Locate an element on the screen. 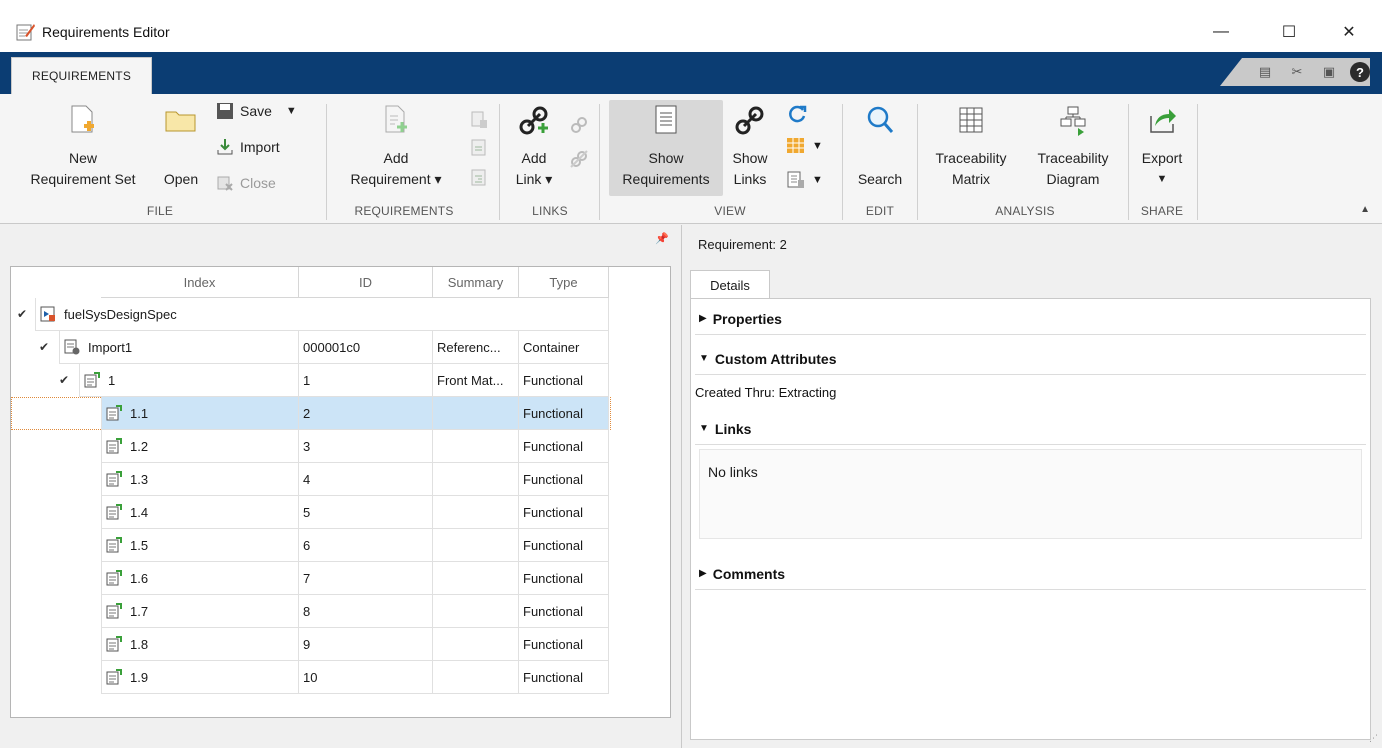 The height and width of the screenshot is (748, 1382). add-link-button: Add Link ▾ is located at coordinates (534, 147).